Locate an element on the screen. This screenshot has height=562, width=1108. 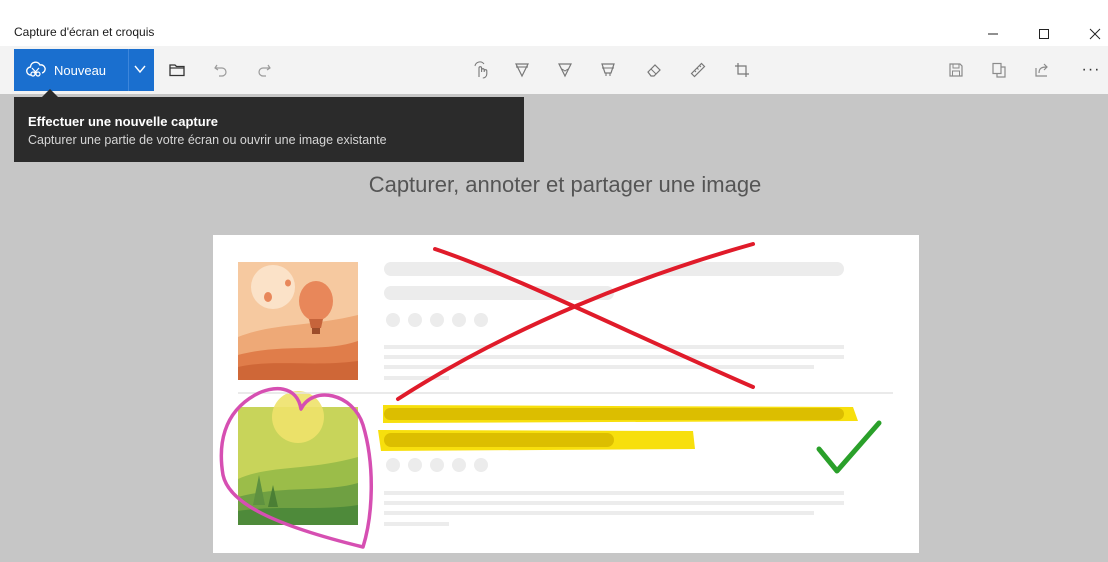
eraser-button is located at coordinates (654, 70).